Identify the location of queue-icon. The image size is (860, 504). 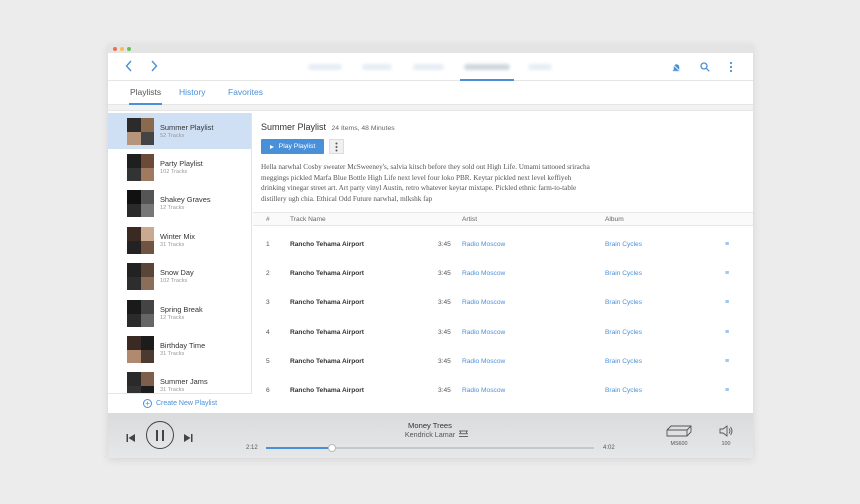
(463, 431).